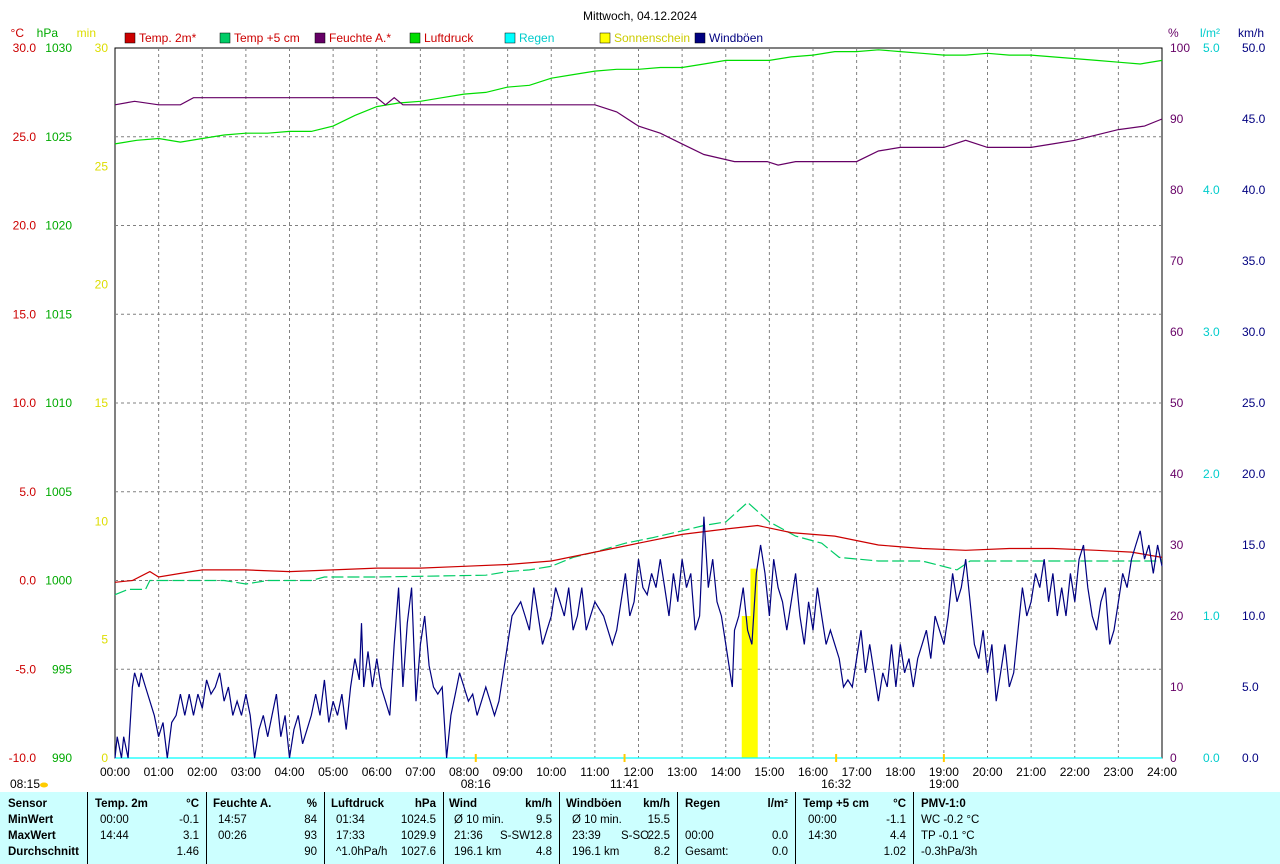 This screenshot has width=1280, height=864. Describe the element at coordinates (476, 784) in the screenshot. I see `sun-marker-label: 08:16` at that location.